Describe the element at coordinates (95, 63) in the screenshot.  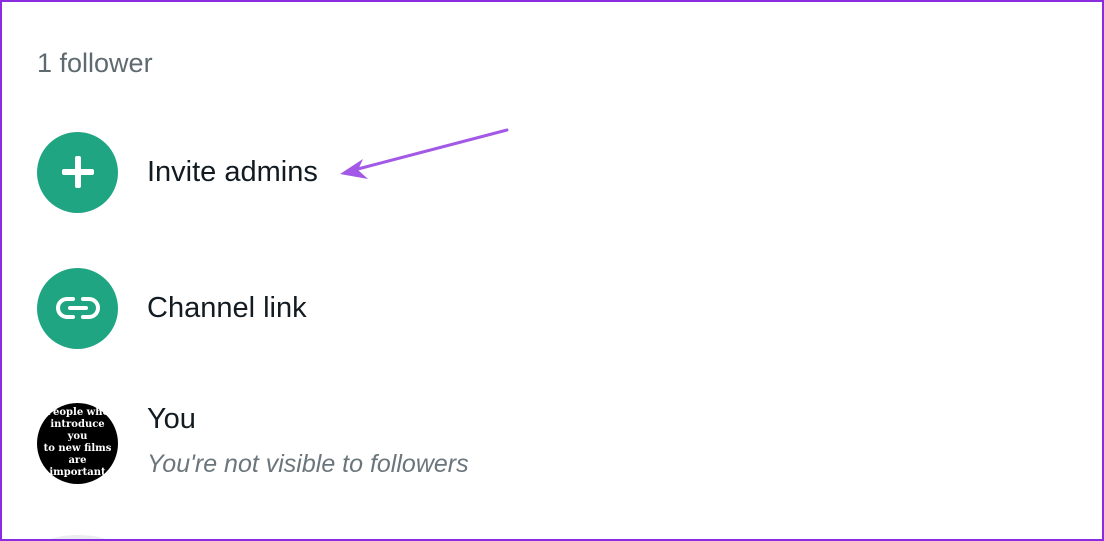
I see `follower-count: 1 follower` at that location.